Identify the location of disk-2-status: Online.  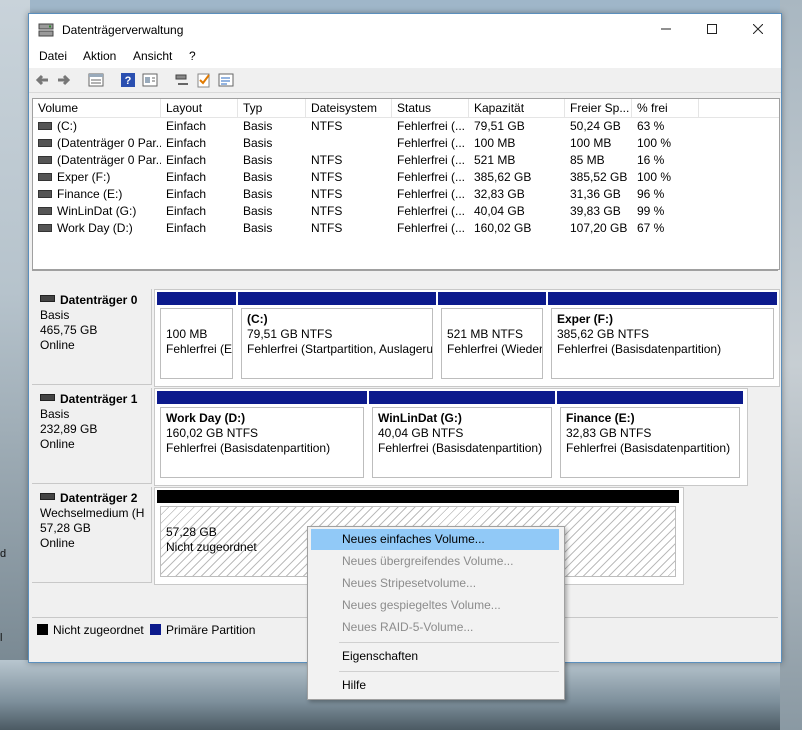
(57, 543).